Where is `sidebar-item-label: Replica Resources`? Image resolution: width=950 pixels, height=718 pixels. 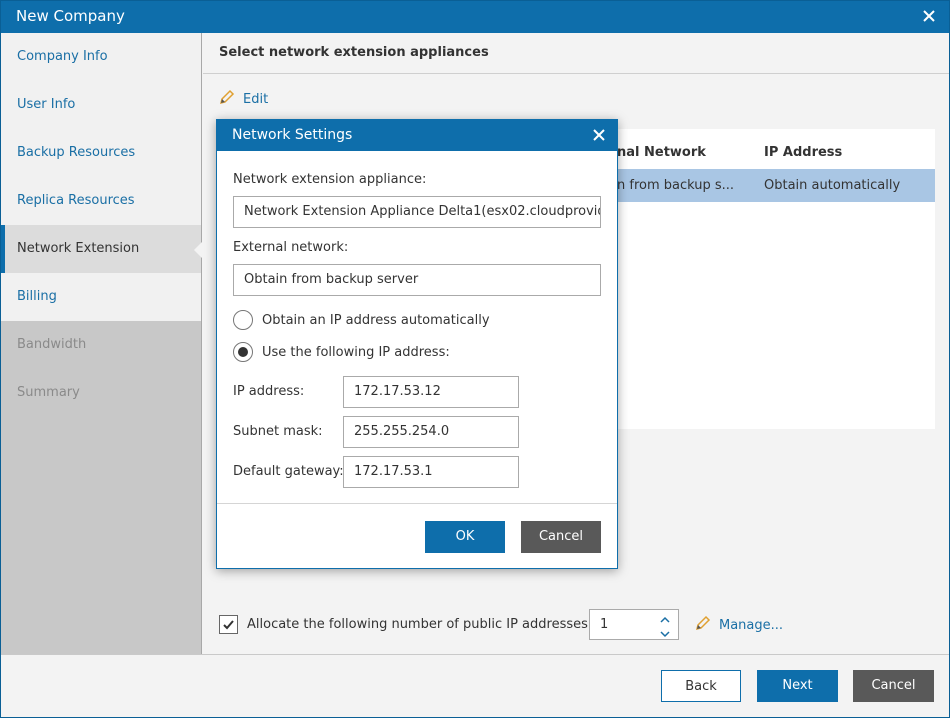
sidebar-item-label: Replica Resources is located at coordinates (76, 200).